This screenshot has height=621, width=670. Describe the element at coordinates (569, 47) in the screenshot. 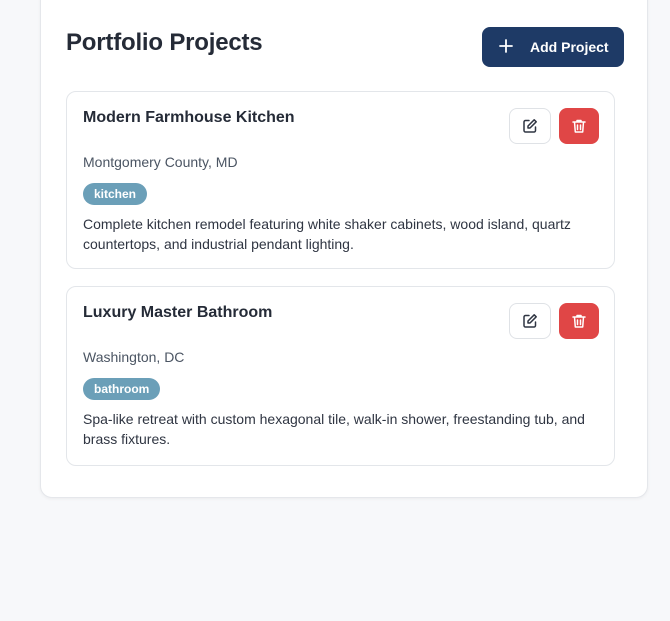

I see `add-project-label: Add Project` at that location.